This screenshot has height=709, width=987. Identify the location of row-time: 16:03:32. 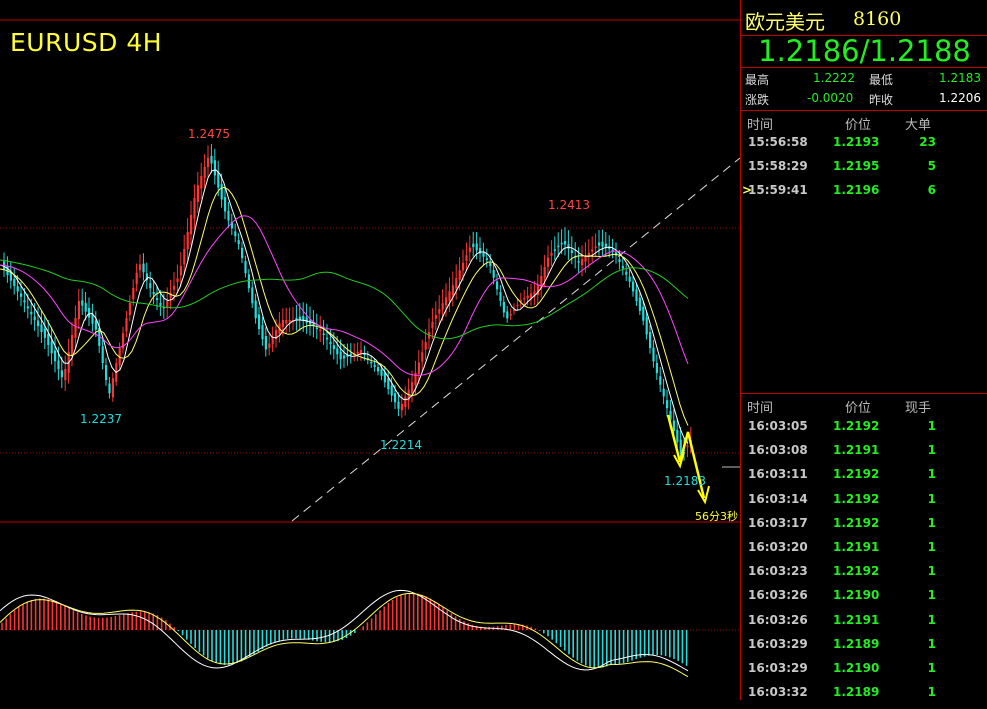
(778, 692).